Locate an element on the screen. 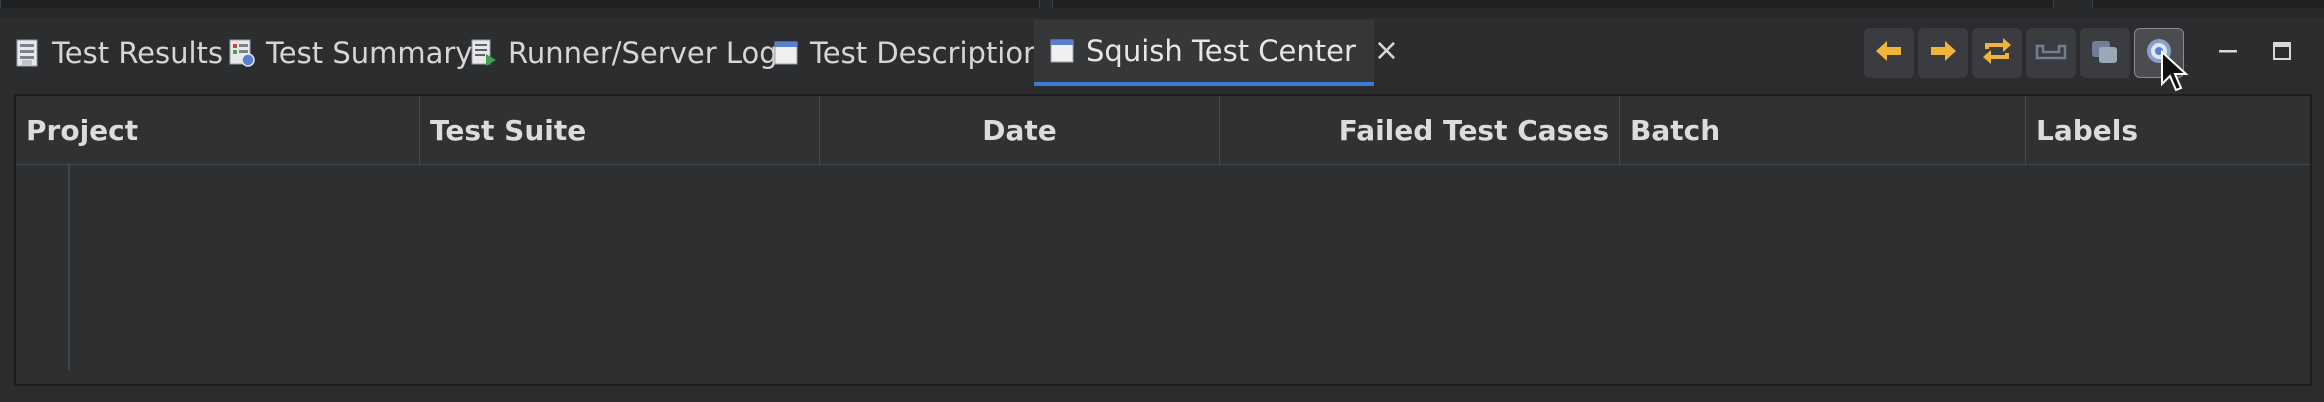 This screenshot has width=2324, height=402. tab-label: Test Results is located at coordinates (138, 53).